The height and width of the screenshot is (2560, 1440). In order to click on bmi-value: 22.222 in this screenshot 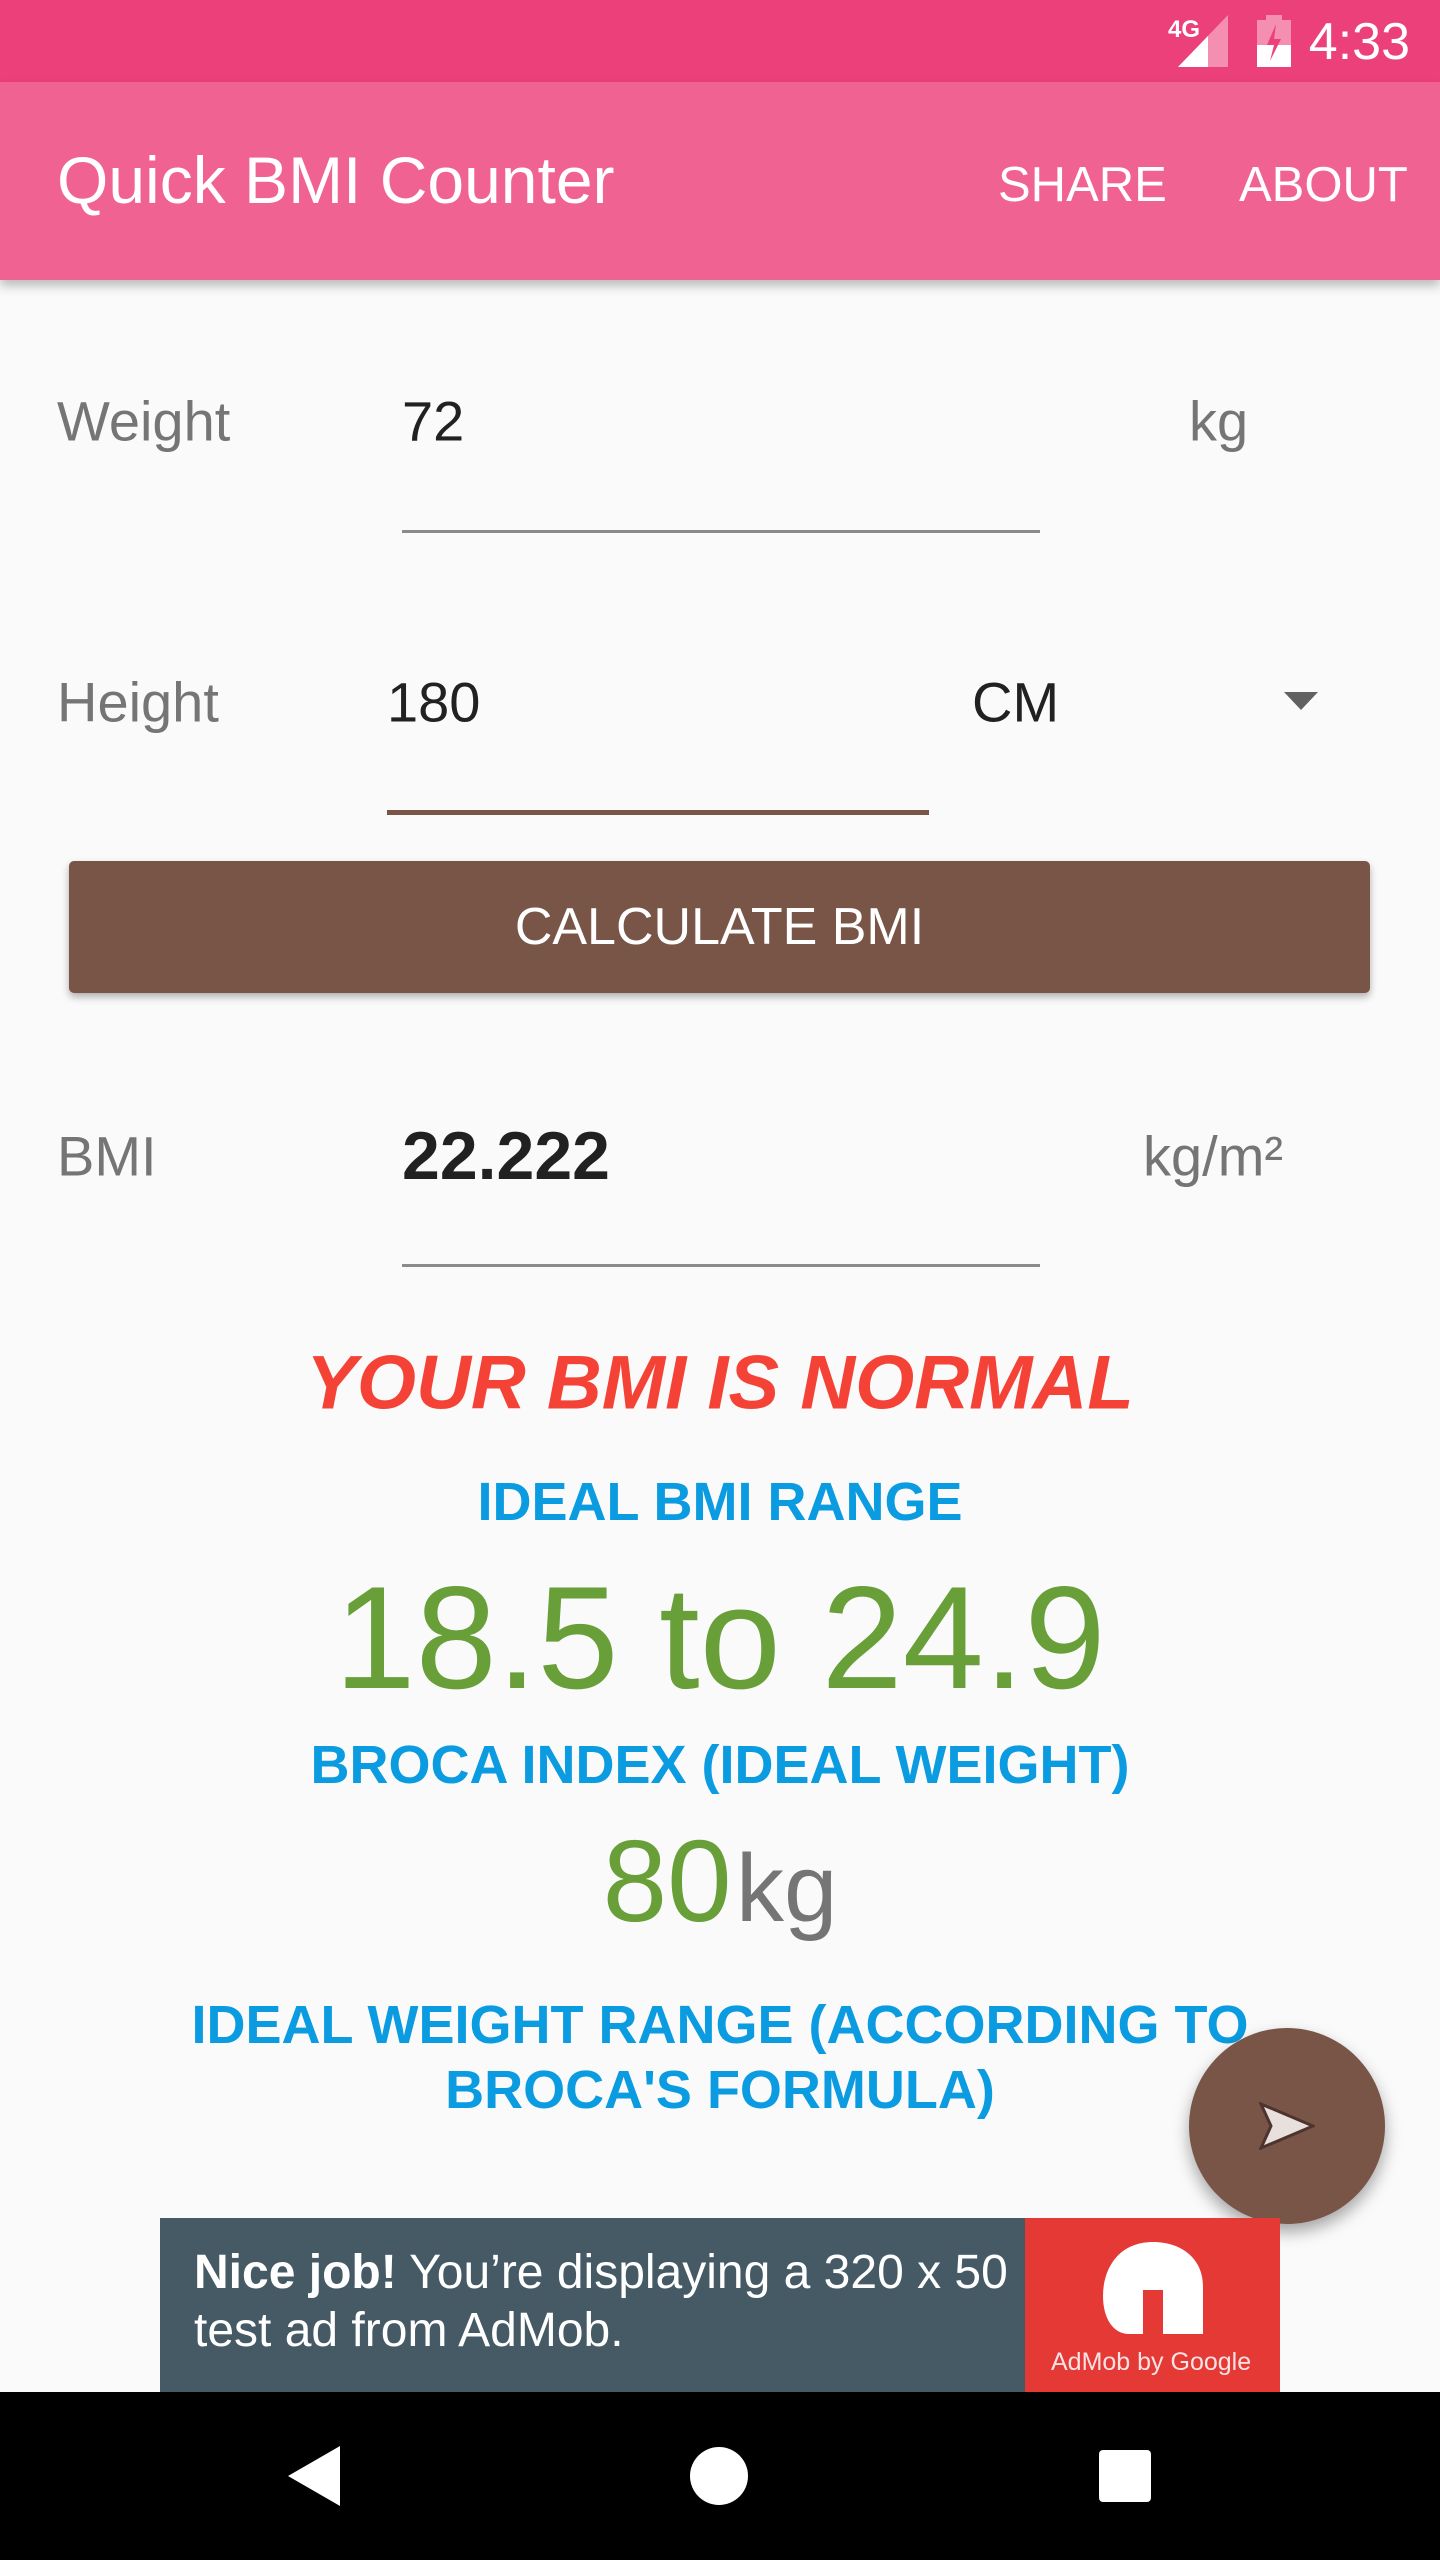, I will do `click(506, 1156)`.